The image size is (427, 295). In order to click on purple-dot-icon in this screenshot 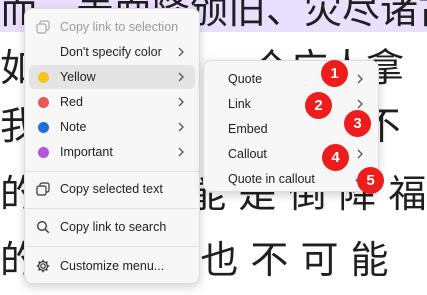, I will do `click(43, 152)`.